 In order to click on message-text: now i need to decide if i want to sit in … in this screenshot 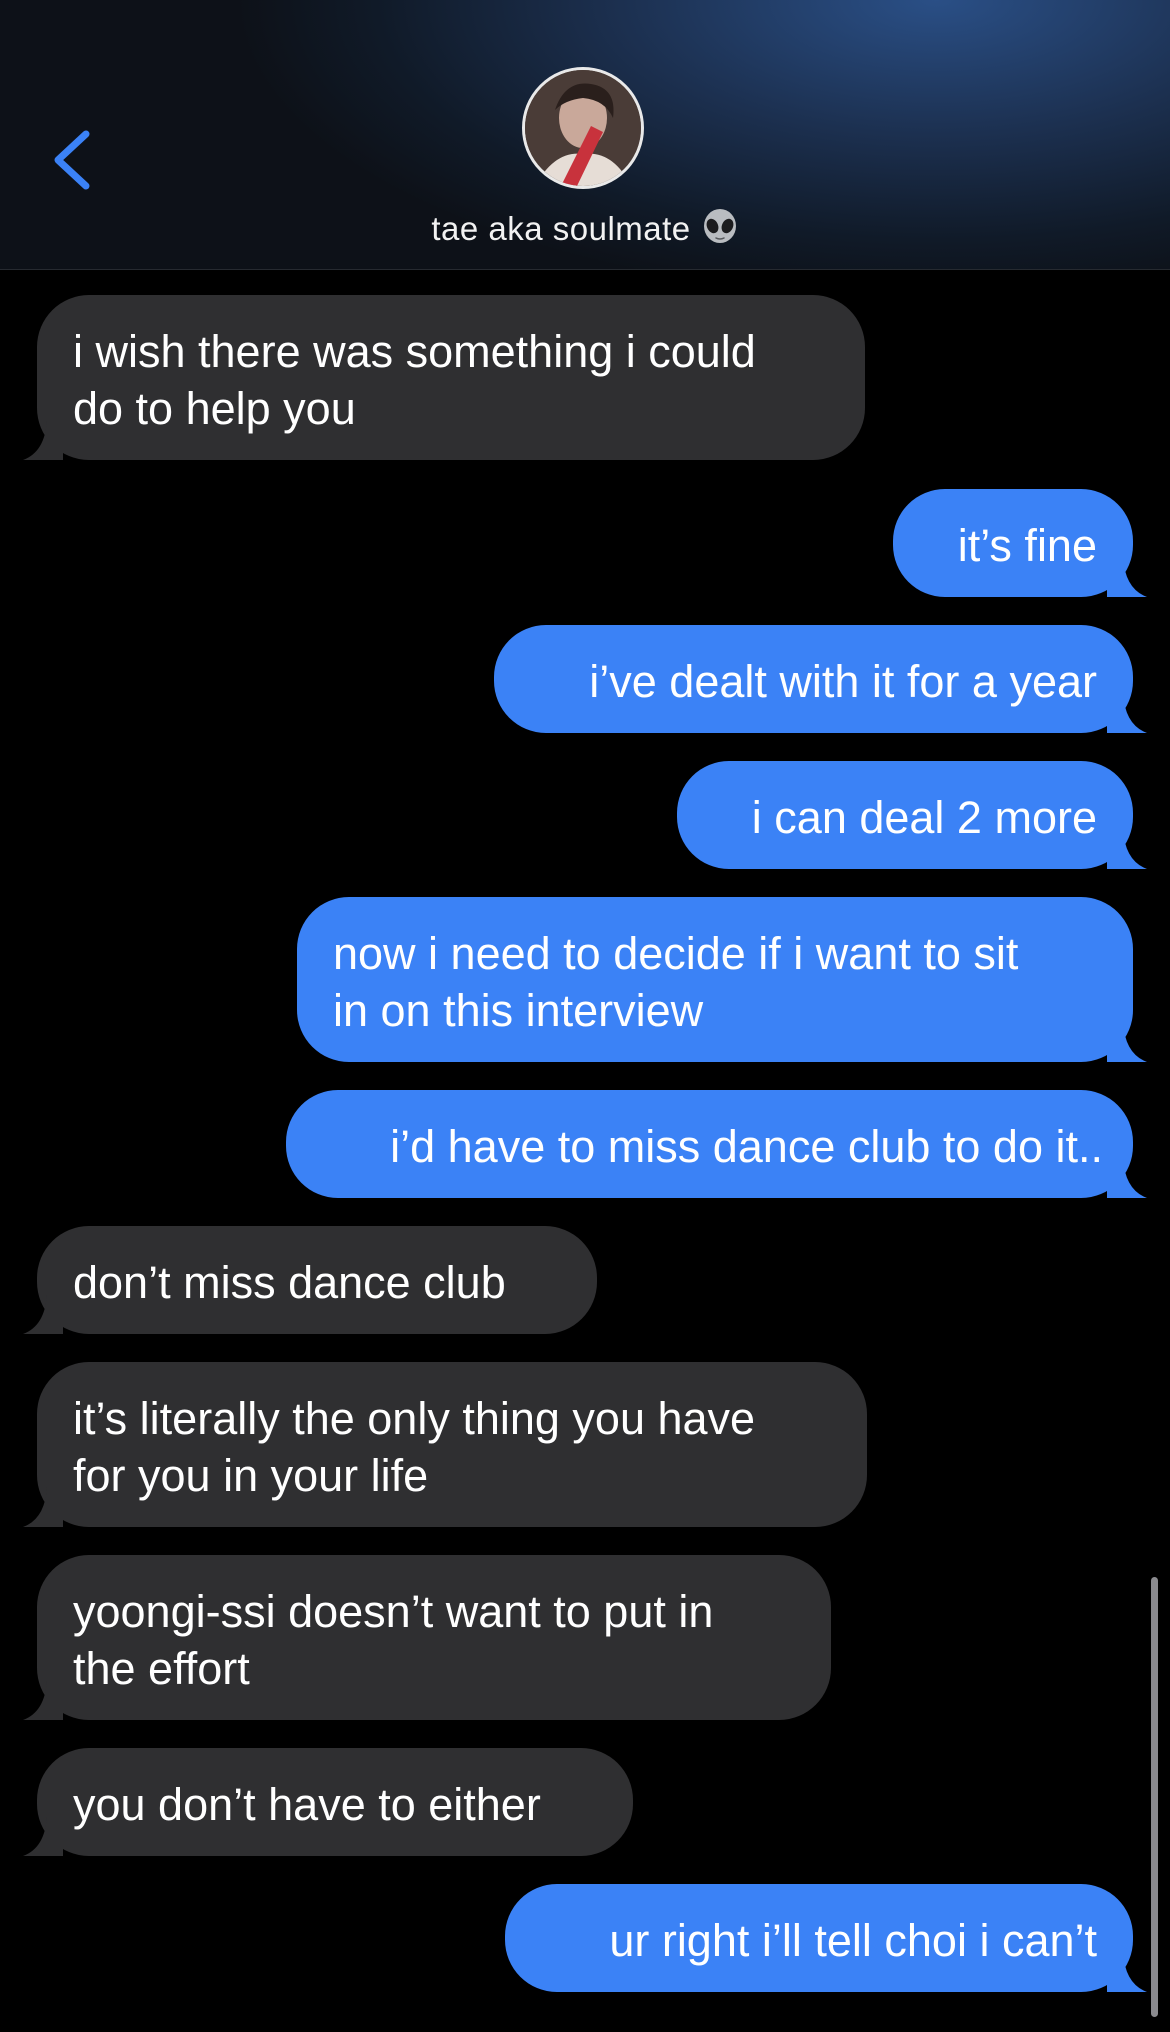, I will do `click(676, 982)`.